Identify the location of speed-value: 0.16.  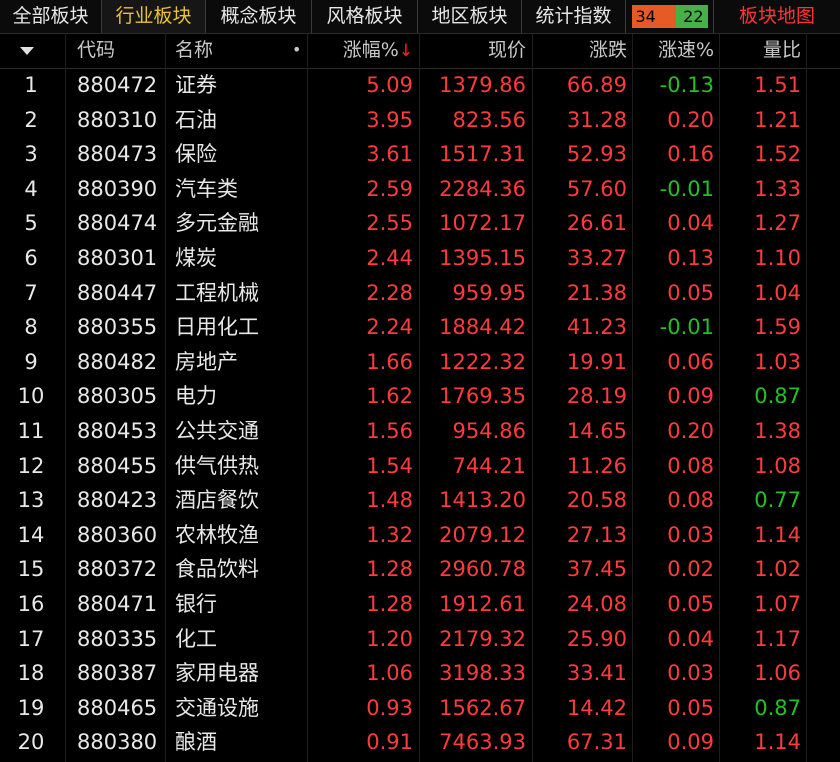
(690, 154).